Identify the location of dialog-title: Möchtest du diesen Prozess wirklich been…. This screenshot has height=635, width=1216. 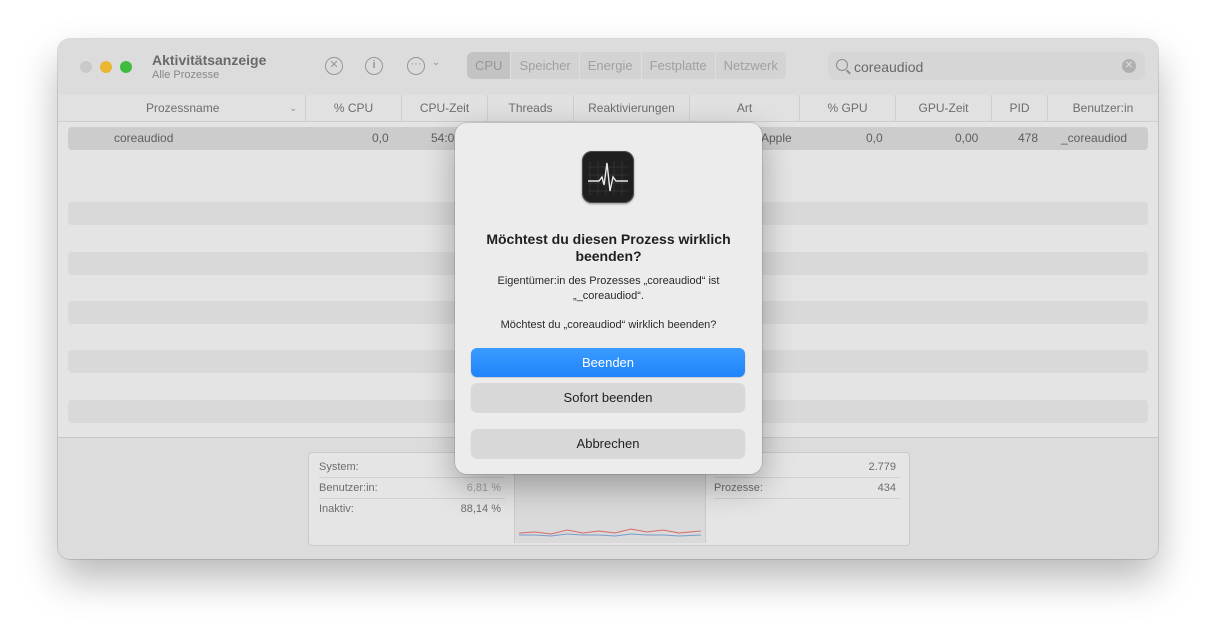
(608, 247).